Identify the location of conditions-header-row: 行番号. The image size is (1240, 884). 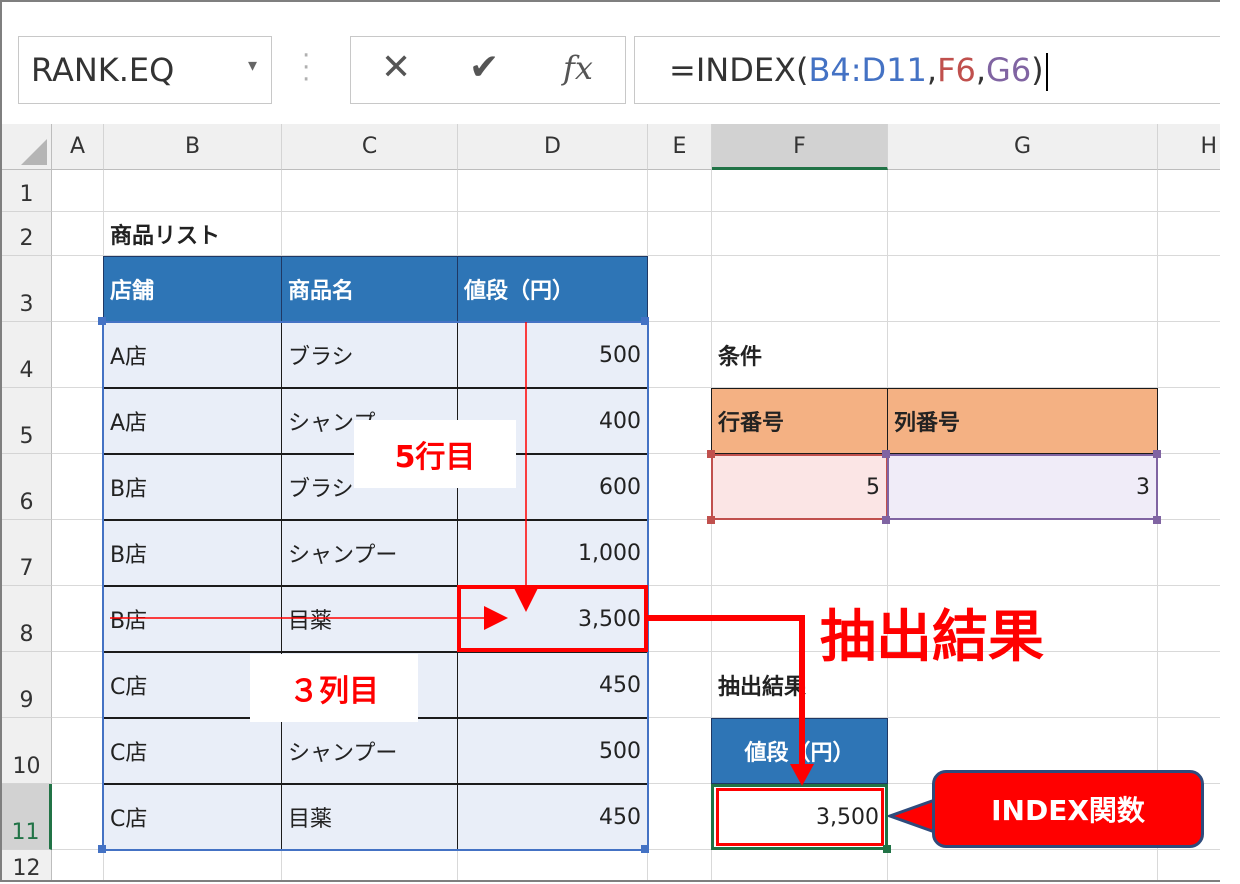
(799, 421).